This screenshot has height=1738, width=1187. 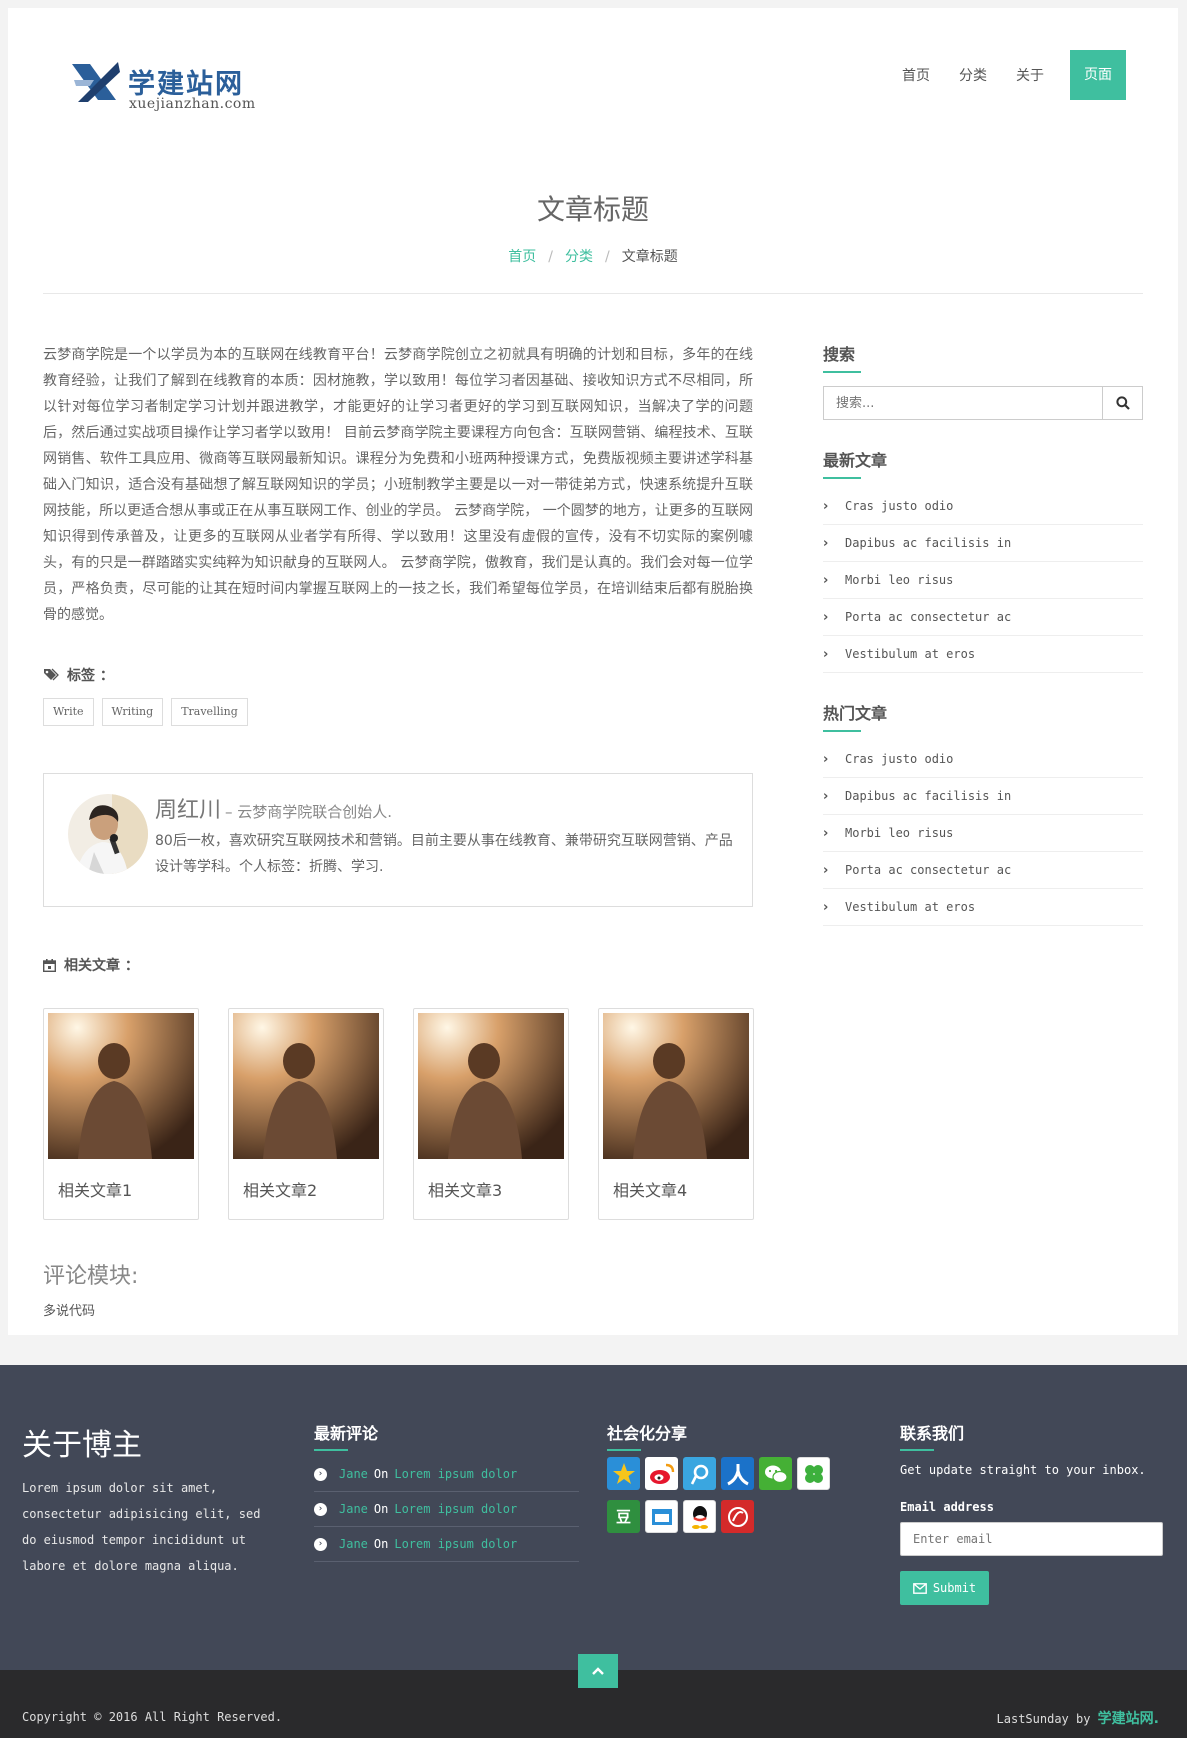 What do you see at coordinates (101, 966) in the screenshot?
I see `related-label: 相关文章 ：` at bounding box center [101, 966].